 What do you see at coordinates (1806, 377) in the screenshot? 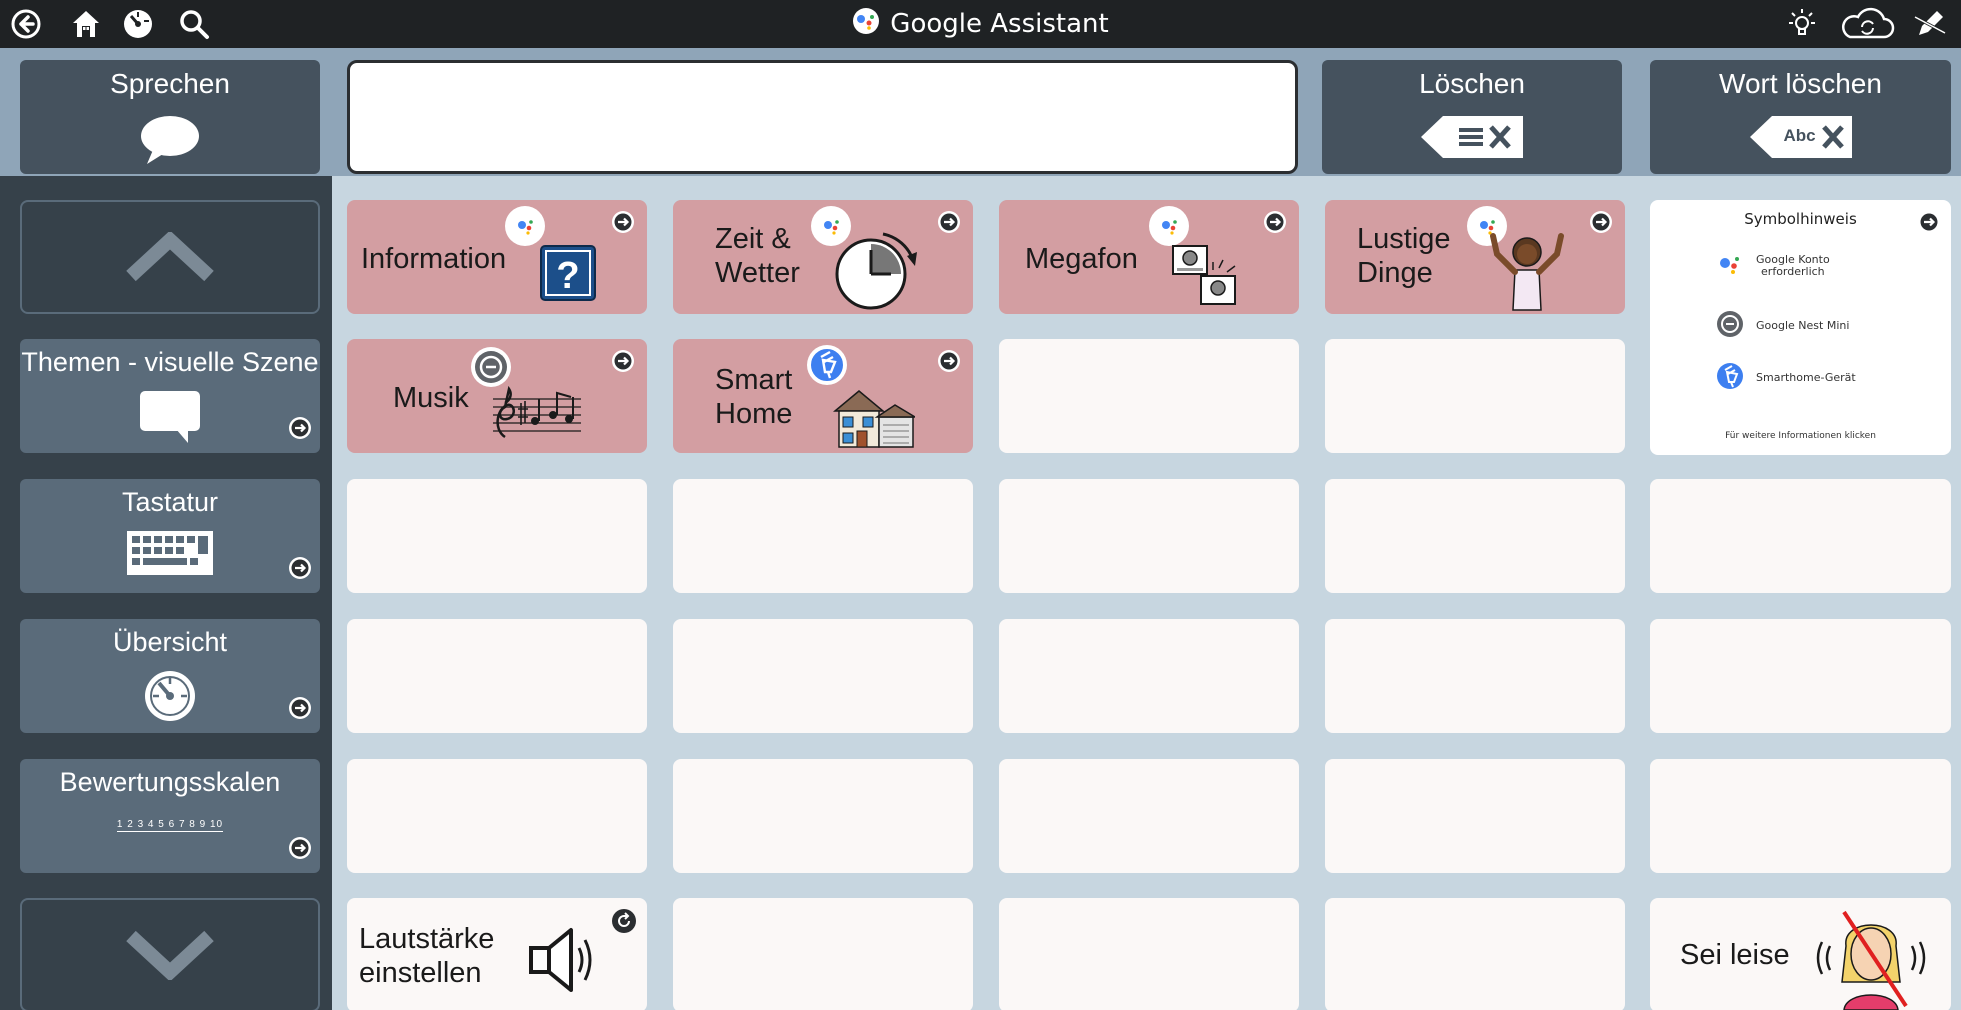
I see `legend-smarthome-text: Smarthome-Gerät` at bounding box center [1806, 377].